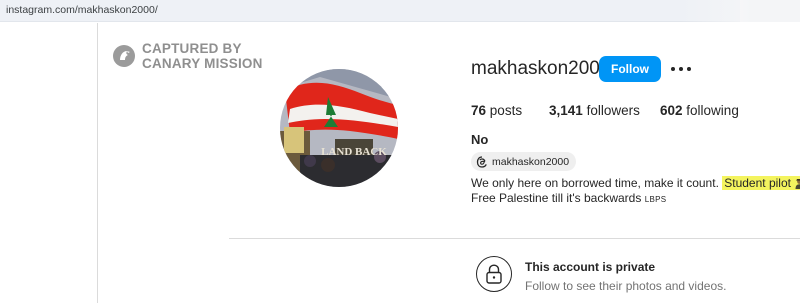  What do you see at coordinates (712, 110) in the screenshot?
I see `following-label: following` at bounding box center [712, 110].